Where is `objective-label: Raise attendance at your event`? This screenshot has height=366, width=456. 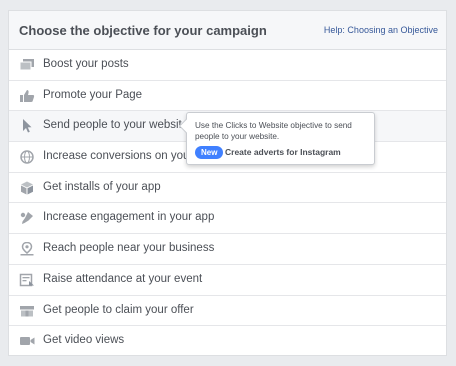 objective-label: Raise attendance at your event is located at coordinates (123, 278).